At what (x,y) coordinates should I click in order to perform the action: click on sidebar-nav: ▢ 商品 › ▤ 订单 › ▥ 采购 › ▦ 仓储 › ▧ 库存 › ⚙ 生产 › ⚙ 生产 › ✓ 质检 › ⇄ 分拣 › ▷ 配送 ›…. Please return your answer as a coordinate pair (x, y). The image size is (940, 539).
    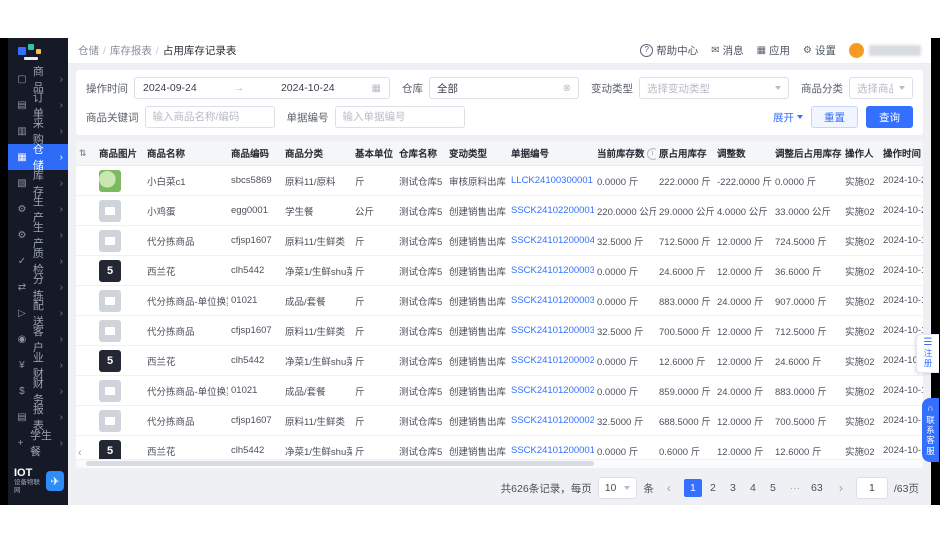
    Looking at the image, I should click on (38, 262).